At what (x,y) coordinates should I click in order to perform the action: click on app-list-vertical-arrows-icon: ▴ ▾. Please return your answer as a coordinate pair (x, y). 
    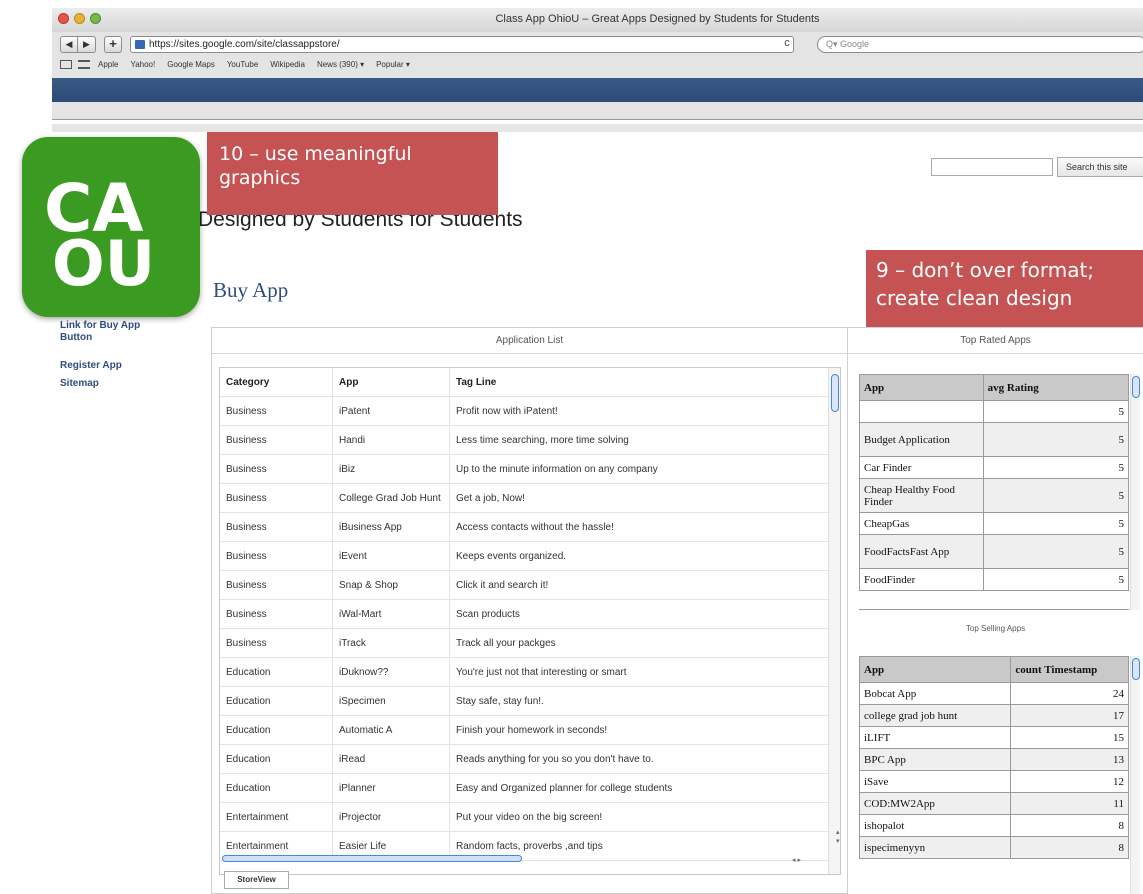
    Looking at the image, I should click on (838, 837).